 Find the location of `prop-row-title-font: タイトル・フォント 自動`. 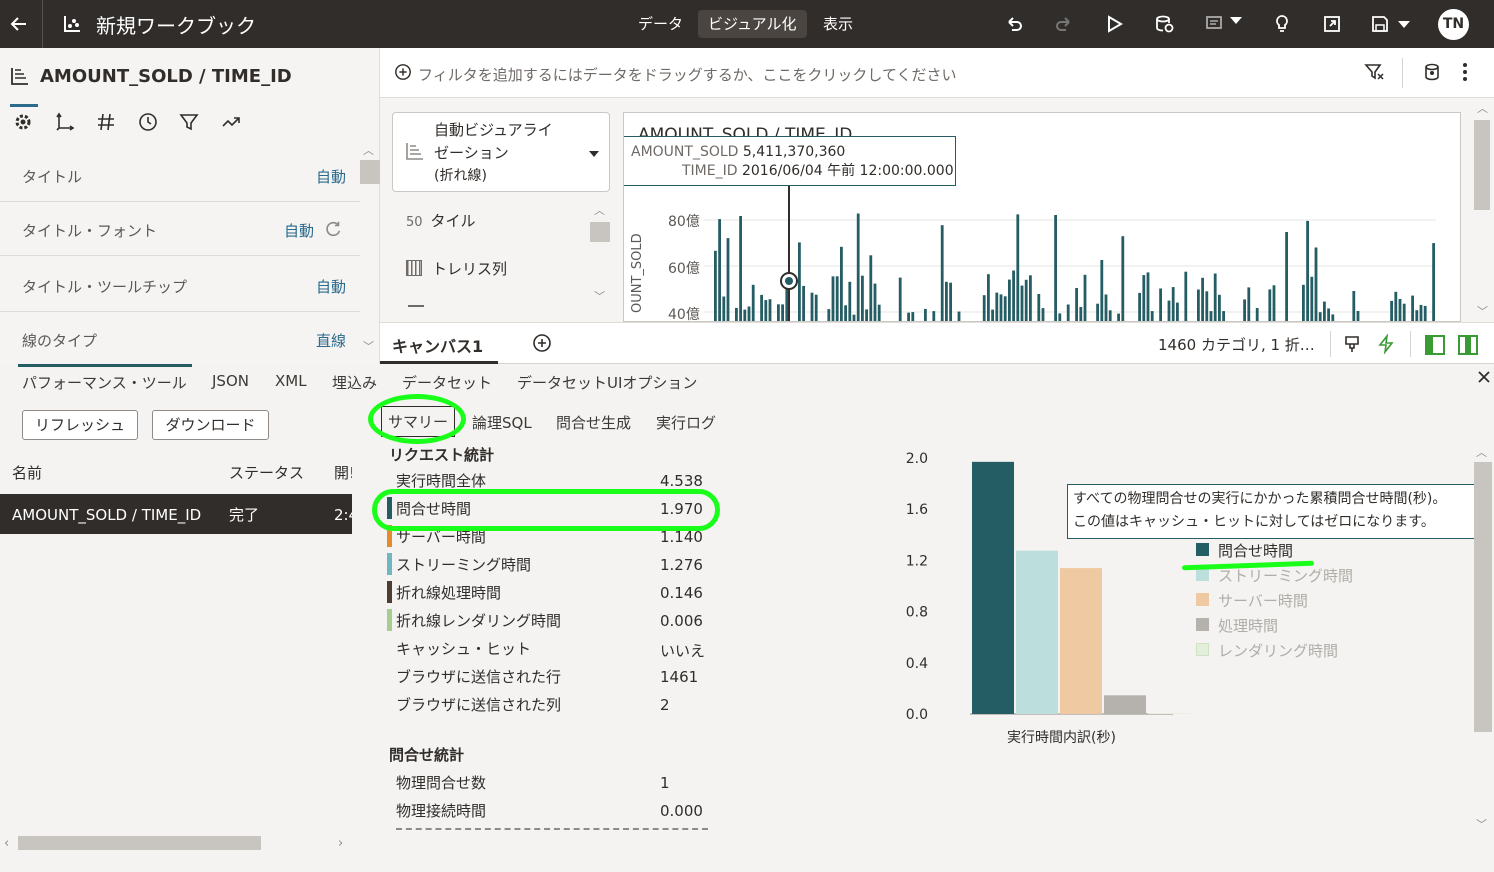

prop-row-title-font: タイトル・フォント 自動 is located at coordinates (180, 229).